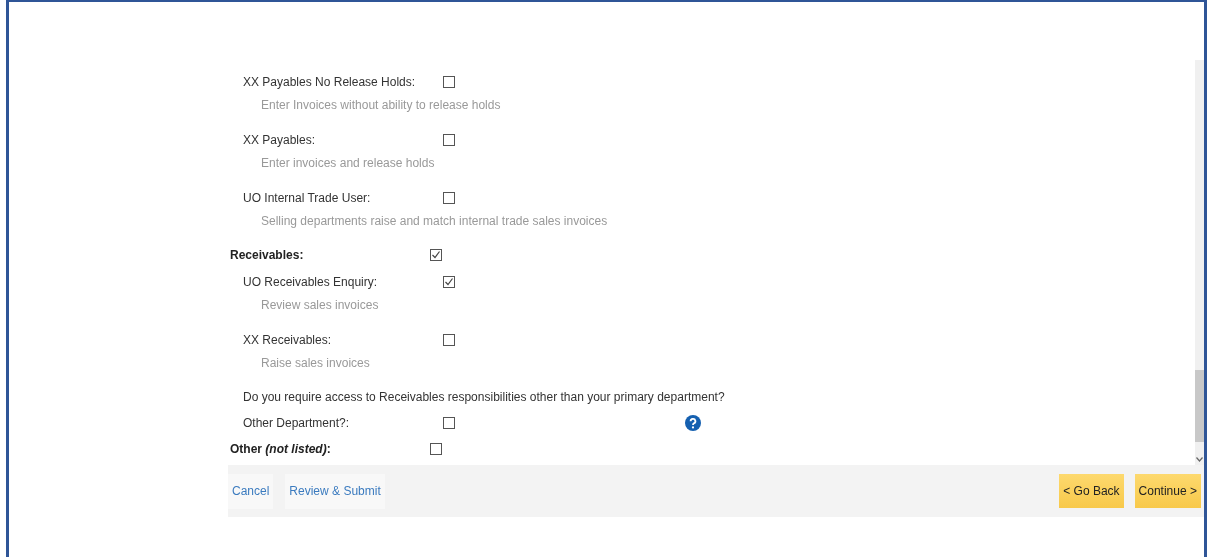  I want to click on nav-button: Continue >, so click(1167, 491).